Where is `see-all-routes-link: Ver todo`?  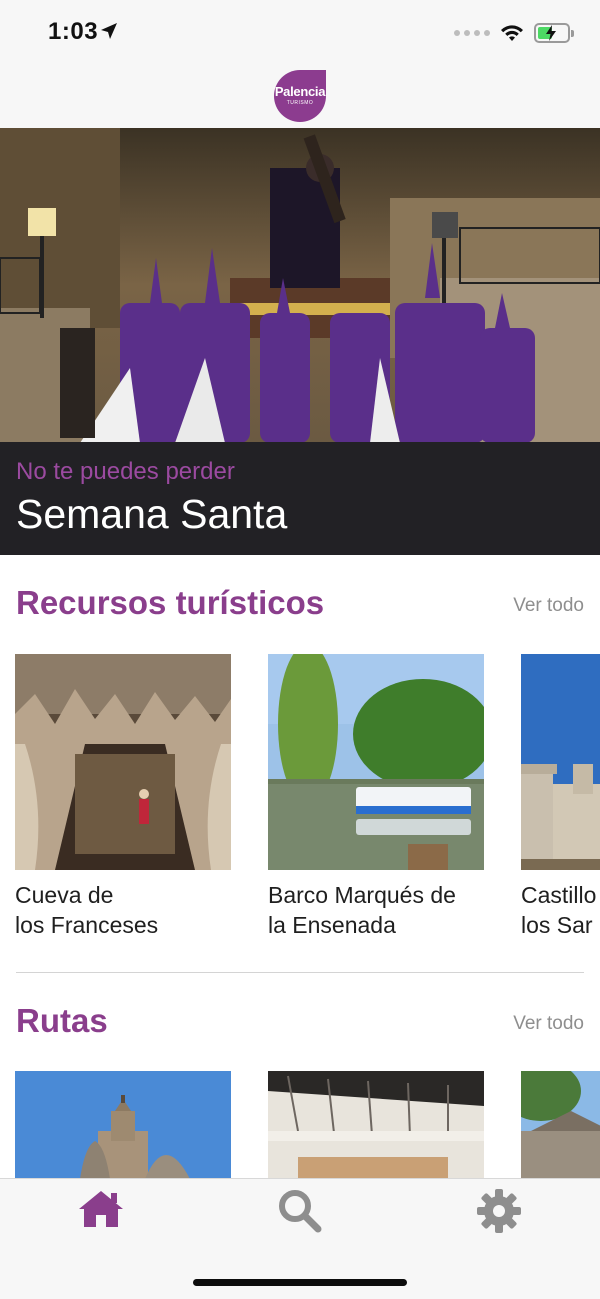 see-all-routes-link: Ver todo is located at coordinates (548, 1024).